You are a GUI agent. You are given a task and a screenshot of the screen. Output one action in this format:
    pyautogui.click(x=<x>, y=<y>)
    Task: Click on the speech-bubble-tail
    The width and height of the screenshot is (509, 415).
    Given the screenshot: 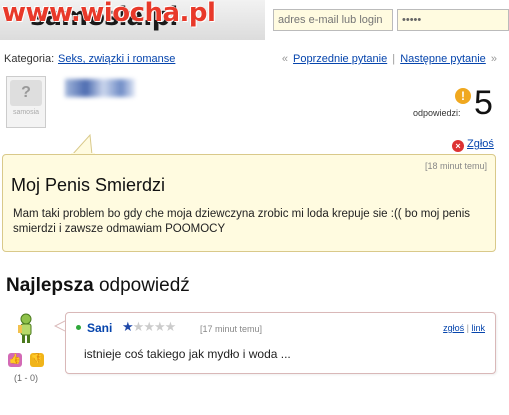 What is the action you would take?
    pyautogui.click(x=83, y=144)
    